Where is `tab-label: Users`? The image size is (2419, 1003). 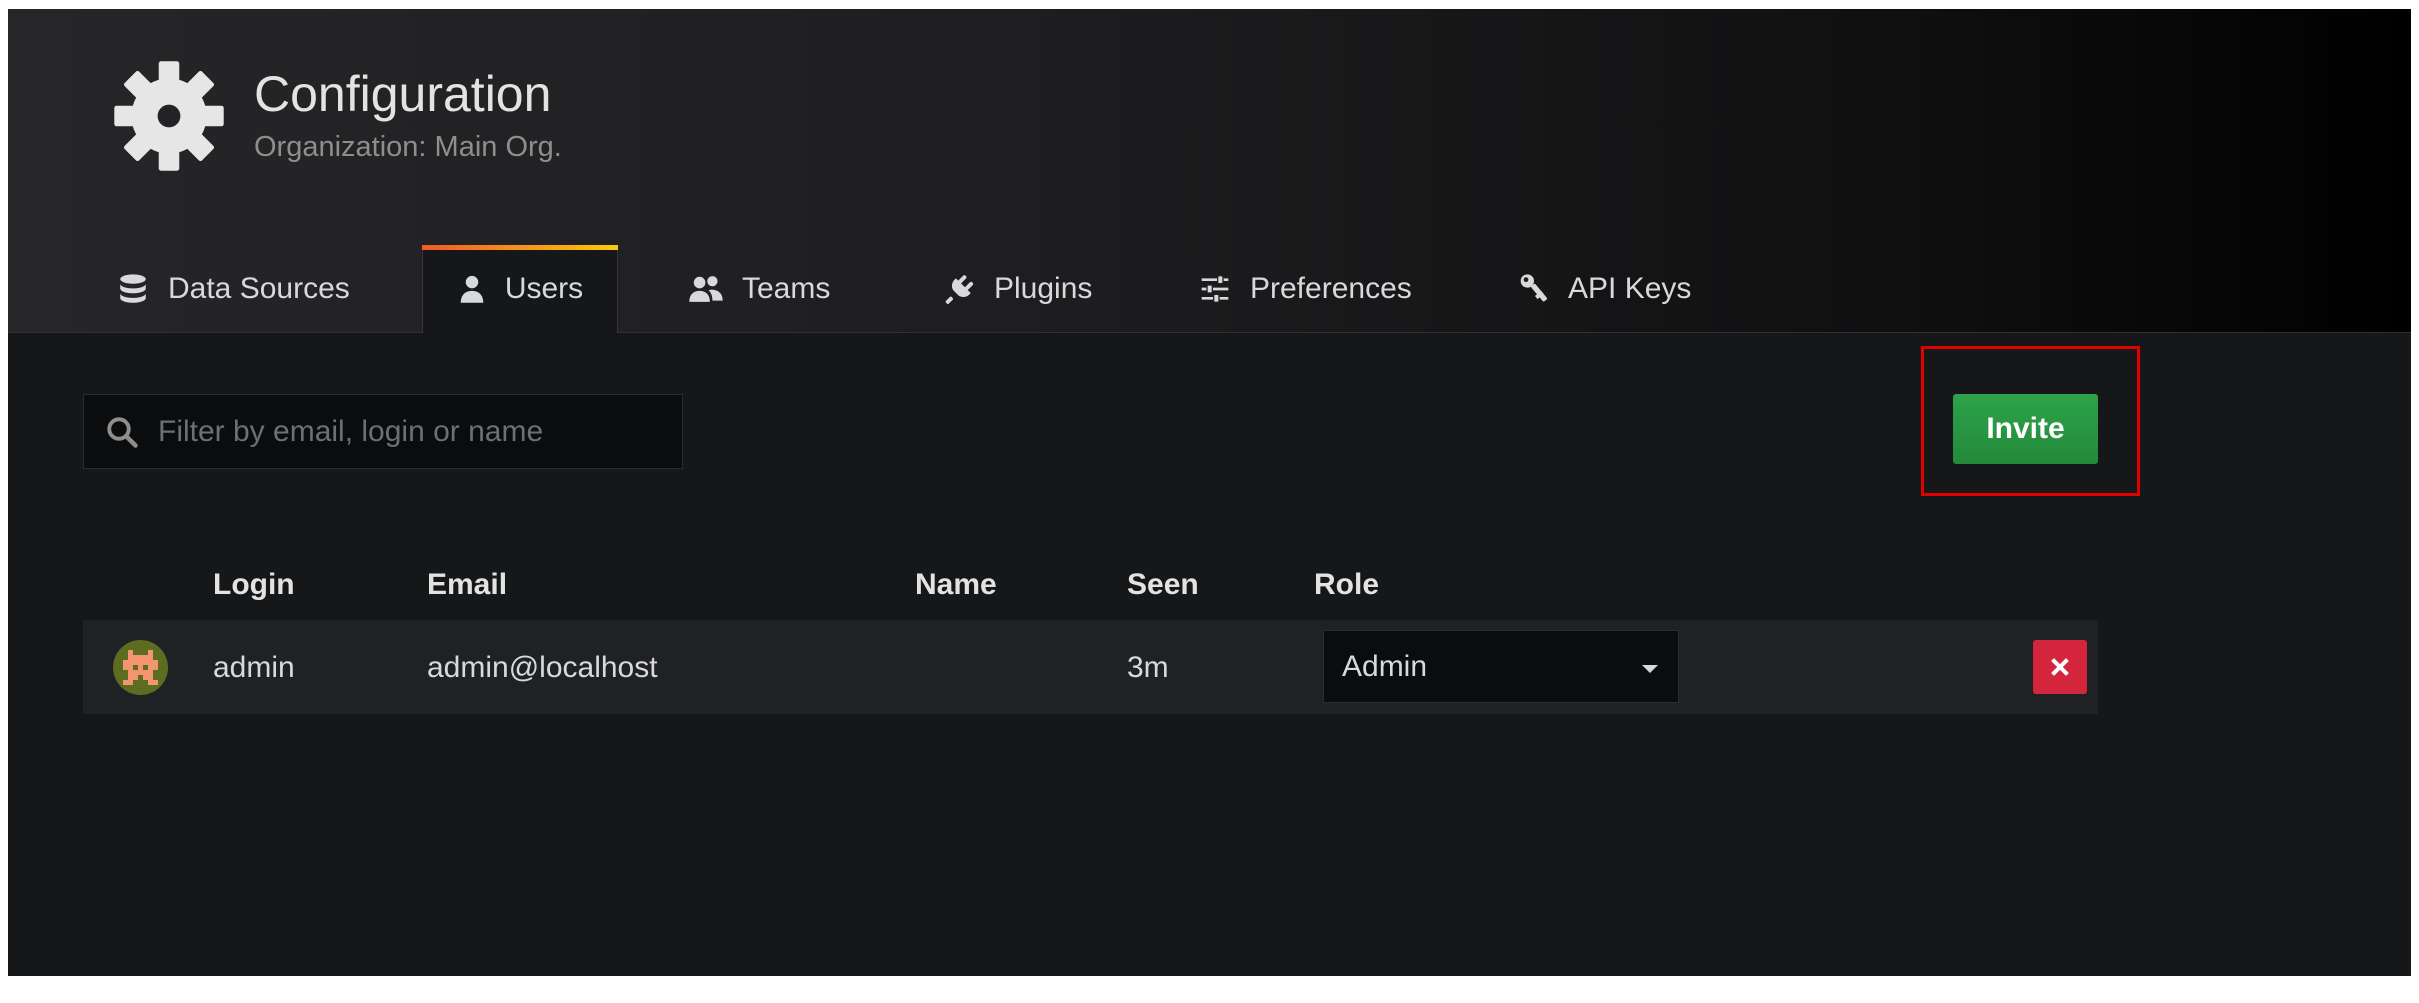
tab-label: Users is located at coordinates (544, 288).